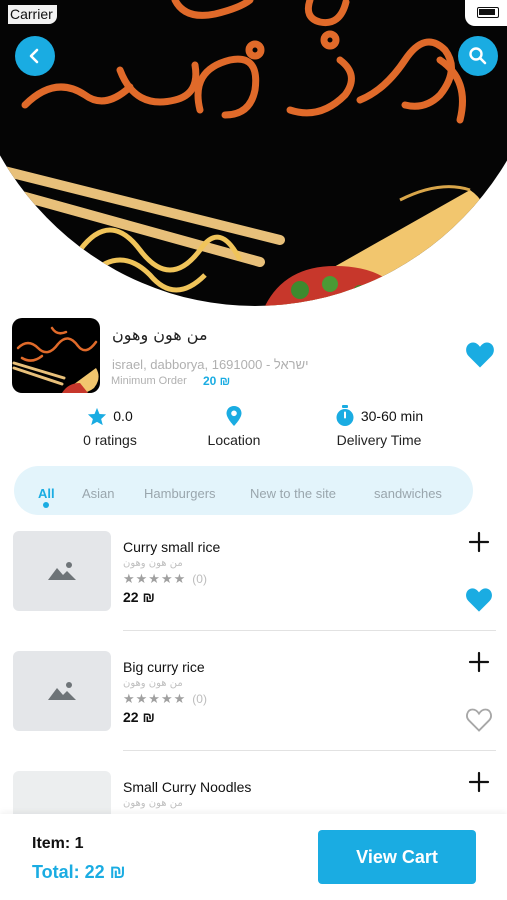  I want to click on rating-label: 0 ratings, so click(110, 440).